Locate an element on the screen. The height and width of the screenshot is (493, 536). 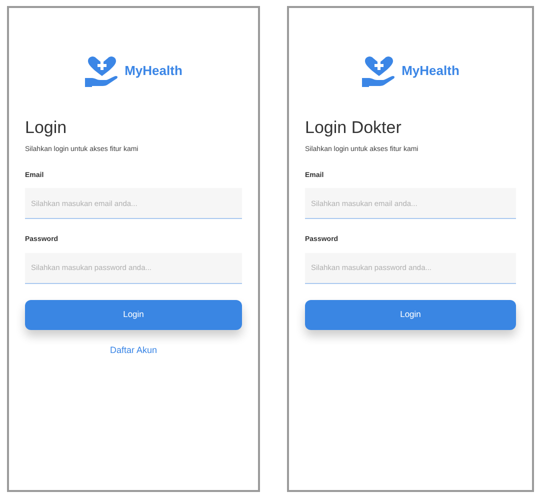
register-link: Daftar Akun is located at coordinates (134, 350).